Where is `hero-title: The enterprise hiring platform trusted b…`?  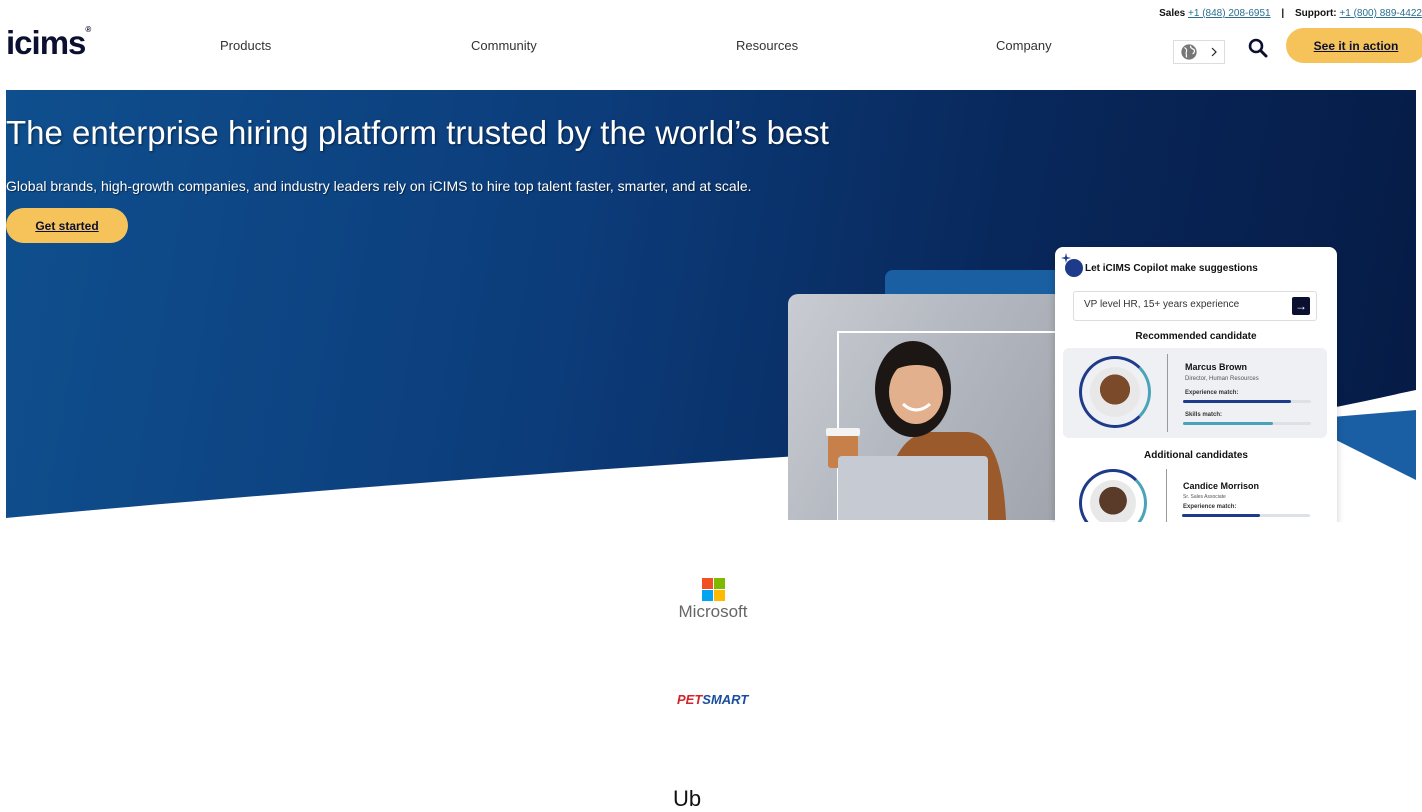
hero-title: The enterprise hiring platform trusted b… is located at coordinates (417, 132).